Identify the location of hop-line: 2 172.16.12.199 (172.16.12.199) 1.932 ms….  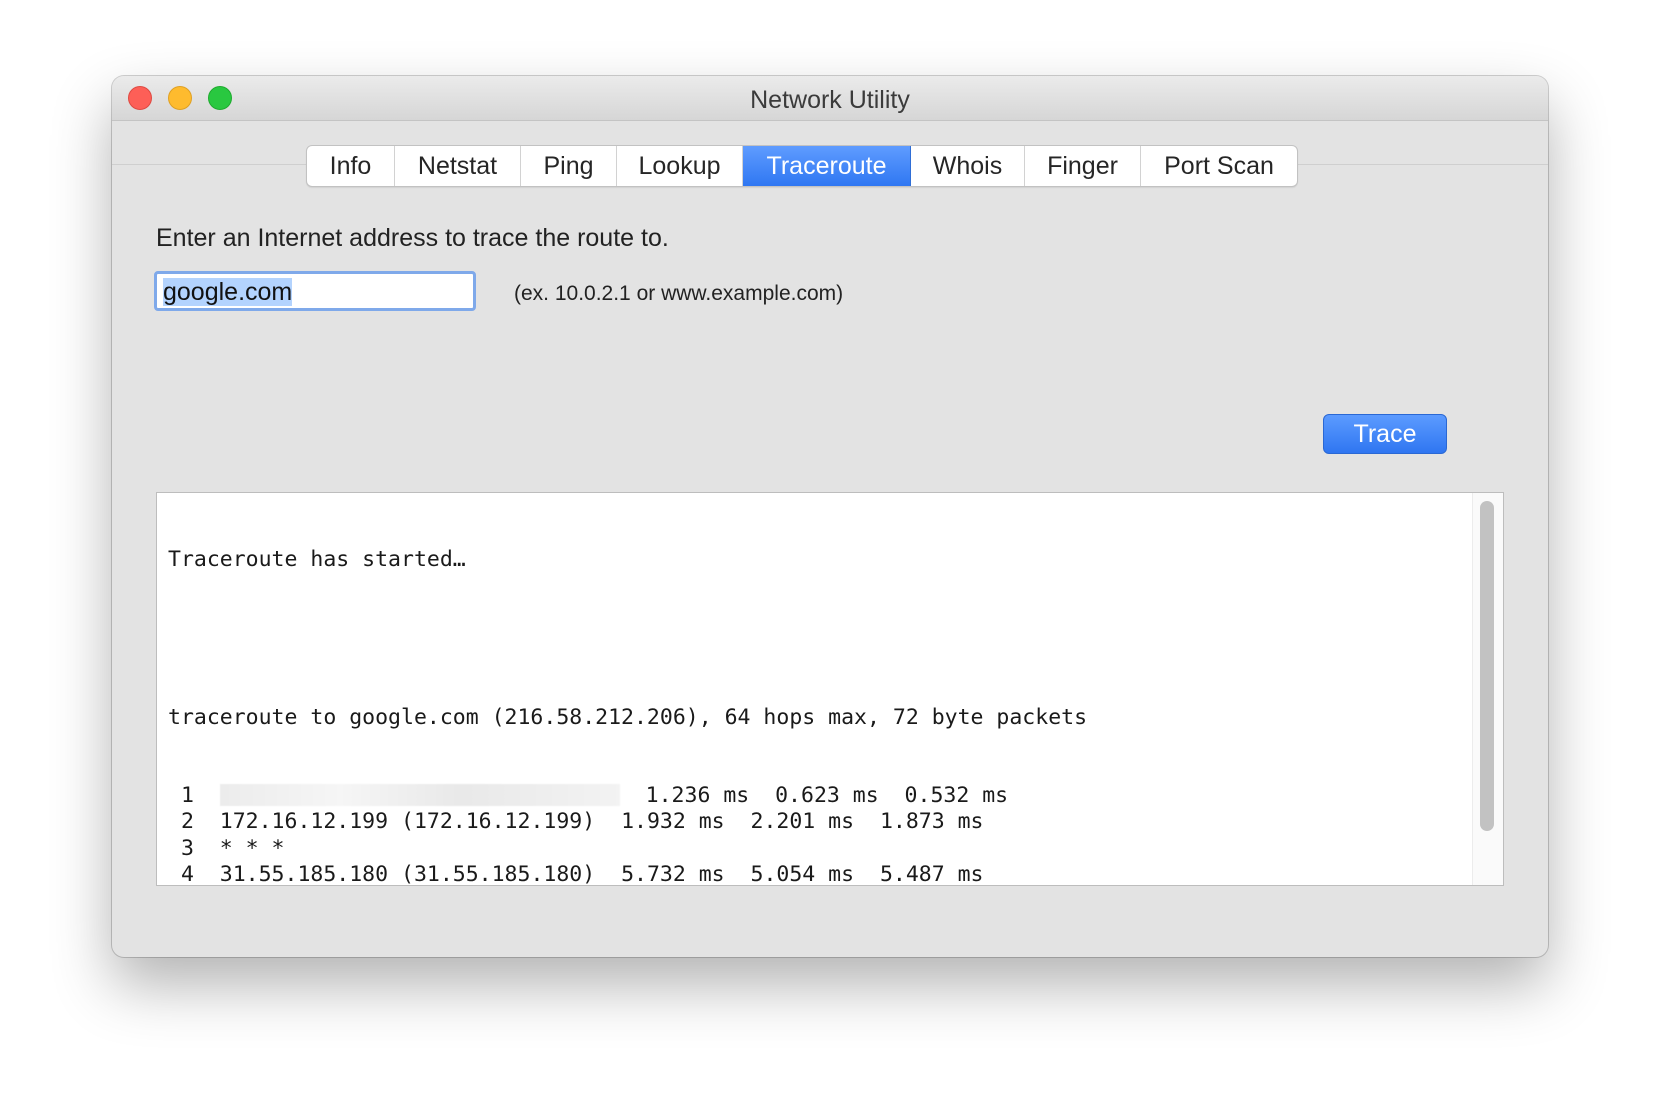
(757, 822).